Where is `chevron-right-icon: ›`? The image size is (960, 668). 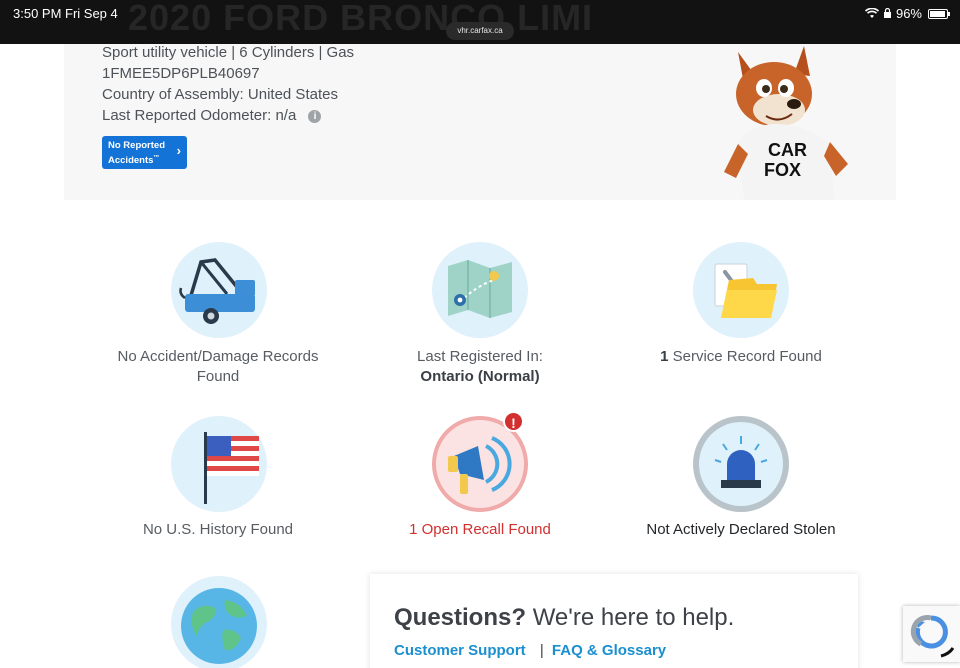
chevron-right-icon: › is located at coordinates (178, 150).